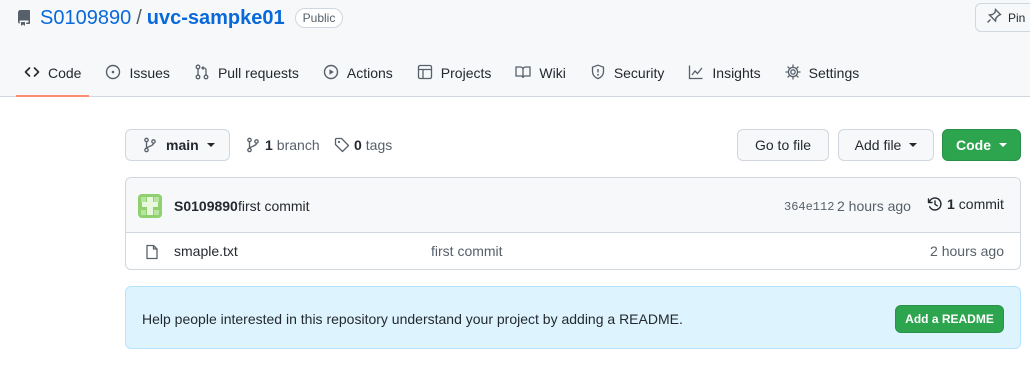  I want to click on add-file-label: Add file, so click(878, 145).